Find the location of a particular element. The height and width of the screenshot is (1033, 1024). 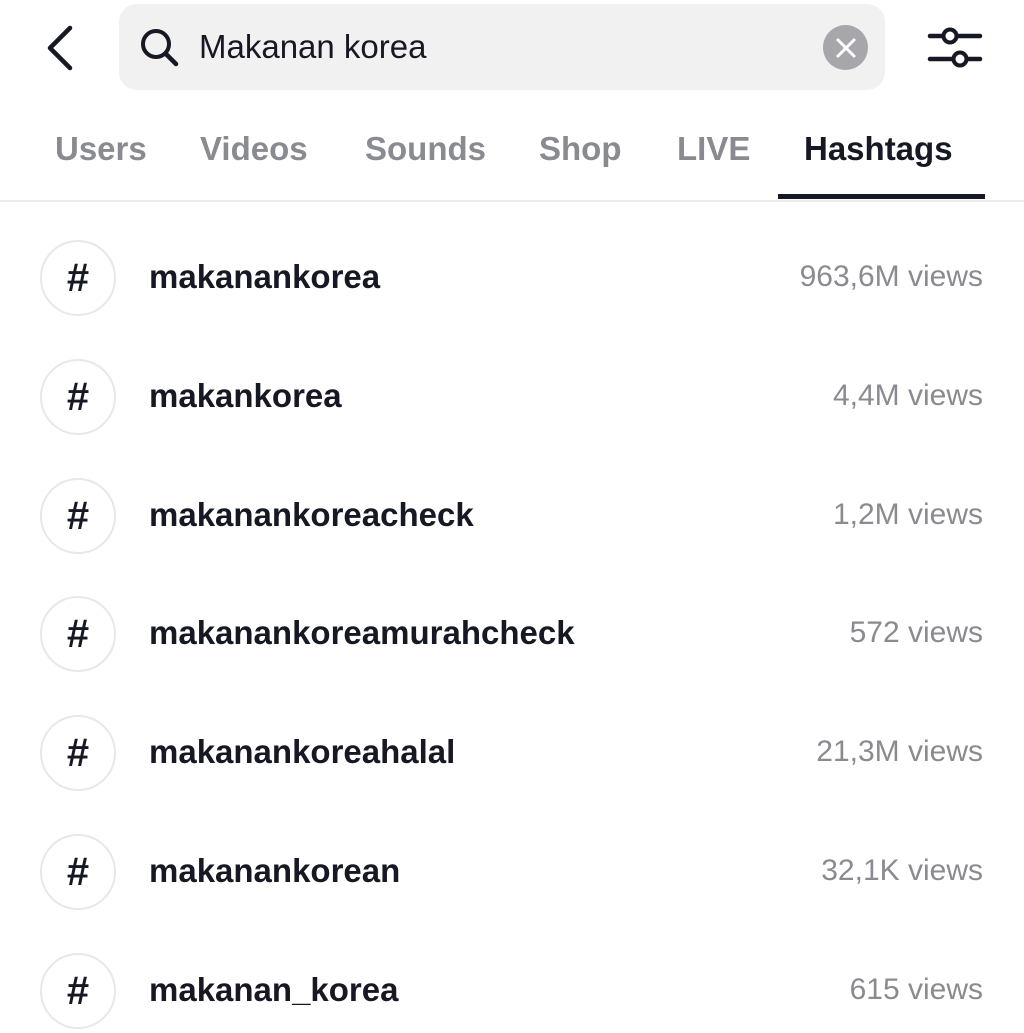

hashtag-views: 32,1K views is located at coordinates (902, 870).